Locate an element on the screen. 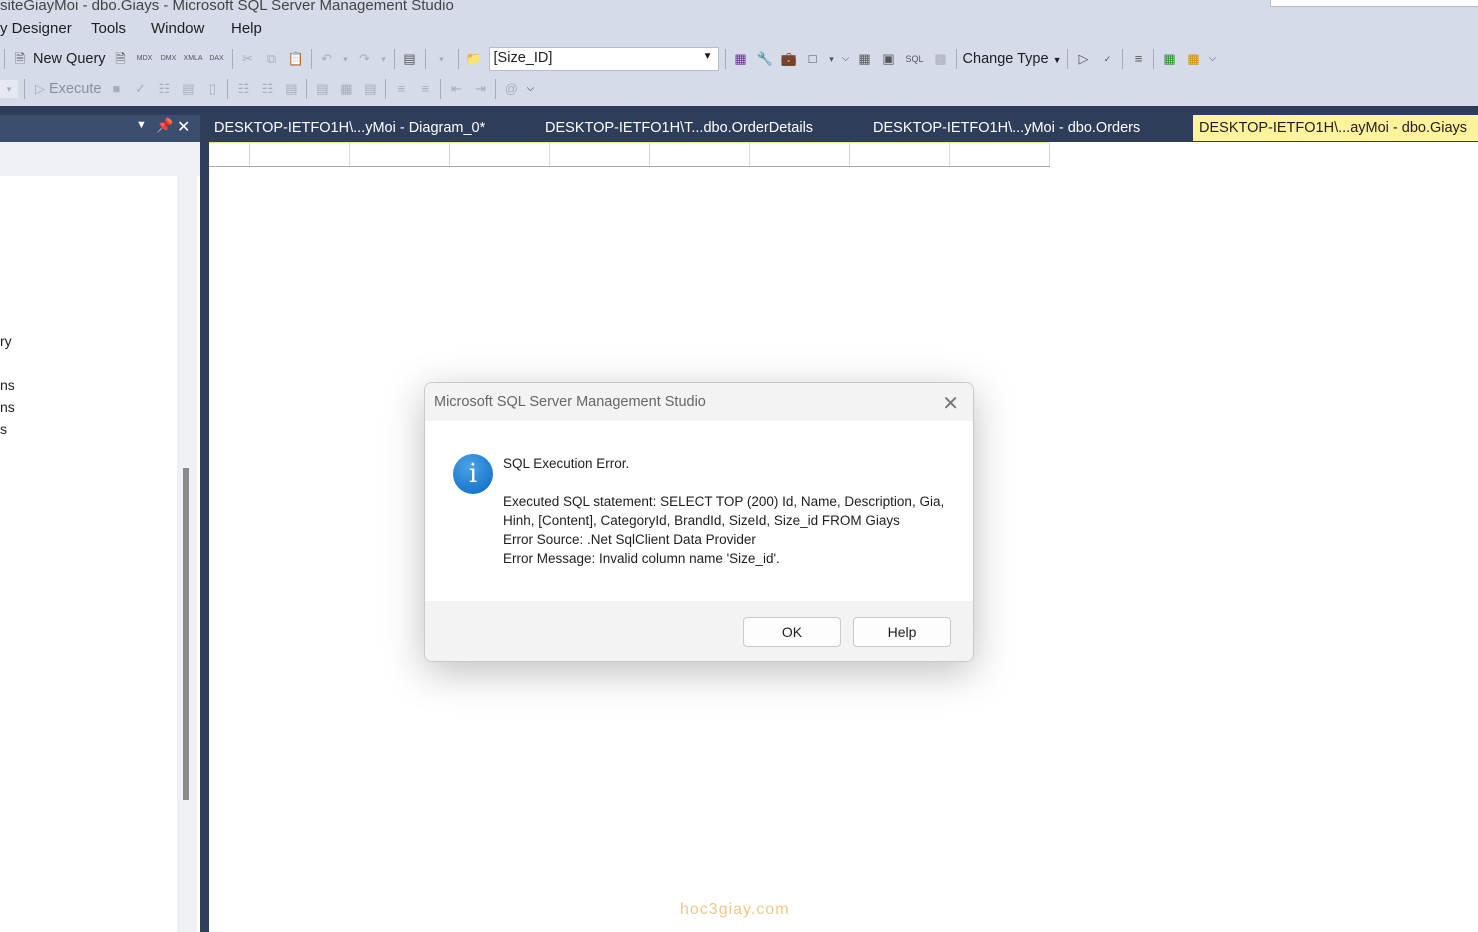  change-type-label: Change Type is located at coordinates (1005, 59).